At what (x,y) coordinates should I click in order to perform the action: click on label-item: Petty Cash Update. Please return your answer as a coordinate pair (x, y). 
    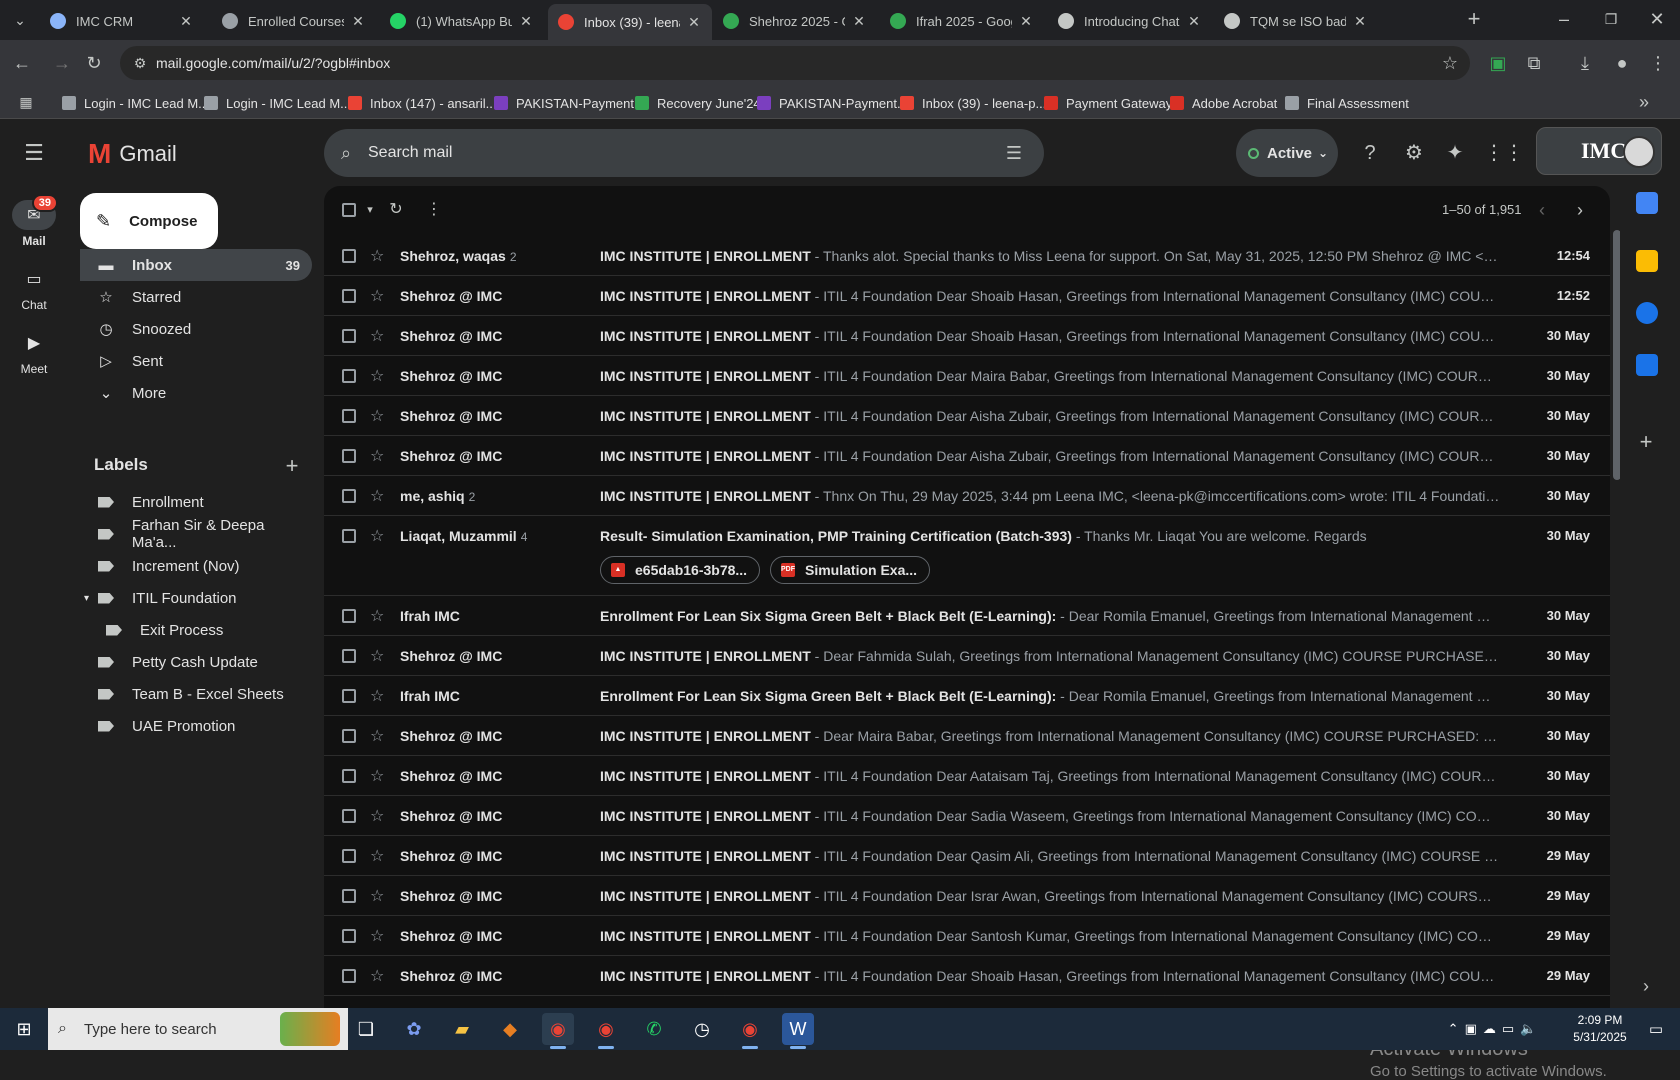
    Looking at the image, I should click on (196, 662).